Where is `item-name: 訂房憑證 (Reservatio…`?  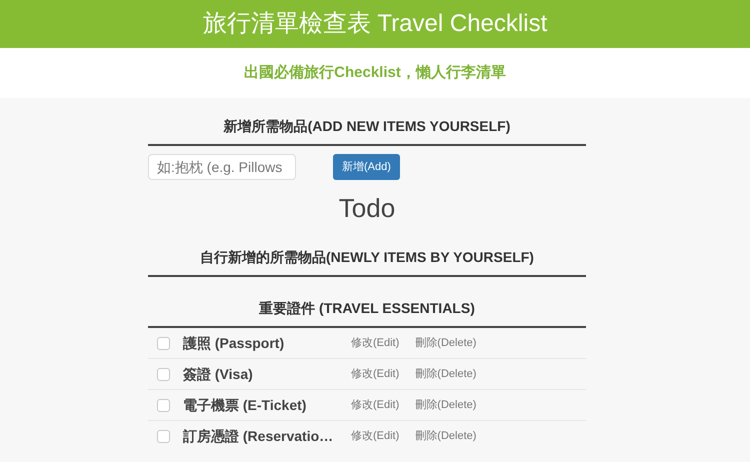
item-name: 訂房憑證 (Reservatio… is located at coordinates (258, 436).